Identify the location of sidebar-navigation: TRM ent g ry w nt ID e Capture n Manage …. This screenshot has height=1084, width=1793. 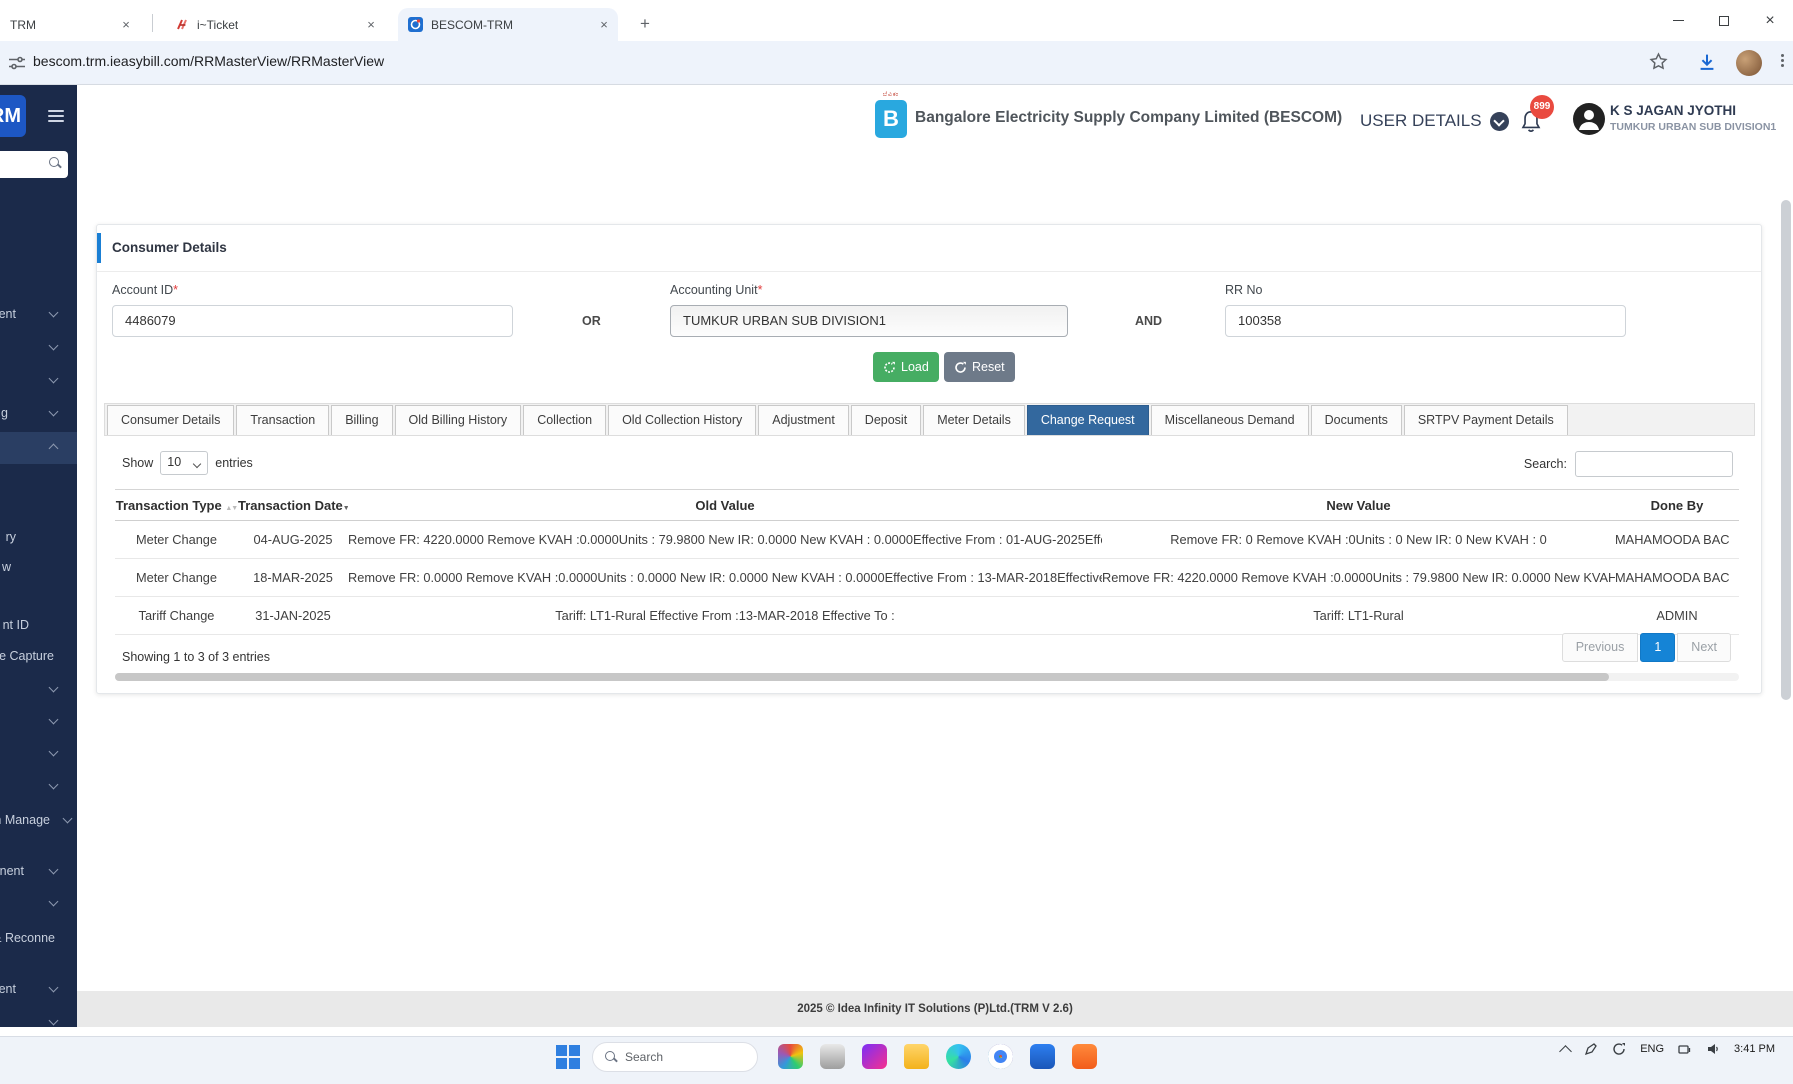
(38, 556).